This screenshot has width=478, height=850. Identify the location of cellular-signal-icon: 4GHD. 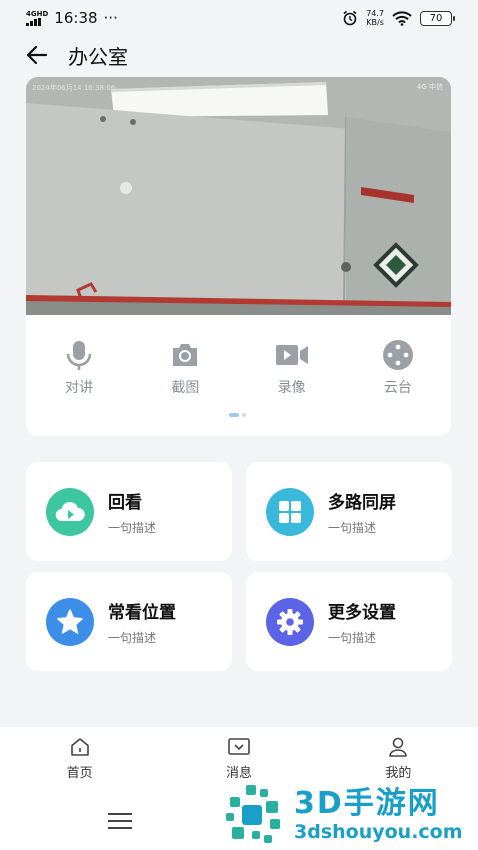
(37, 17).